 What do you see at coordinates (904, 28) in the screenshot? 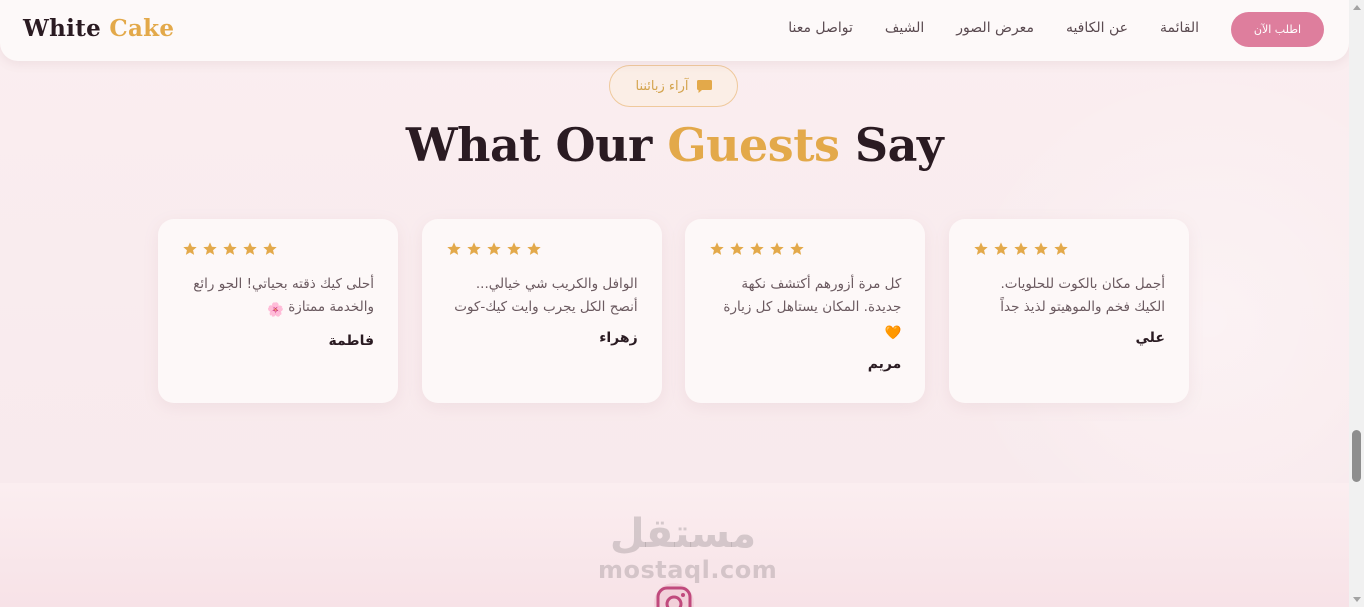
I see `nav-chef: الشيف` at bounding box center [904, 28].